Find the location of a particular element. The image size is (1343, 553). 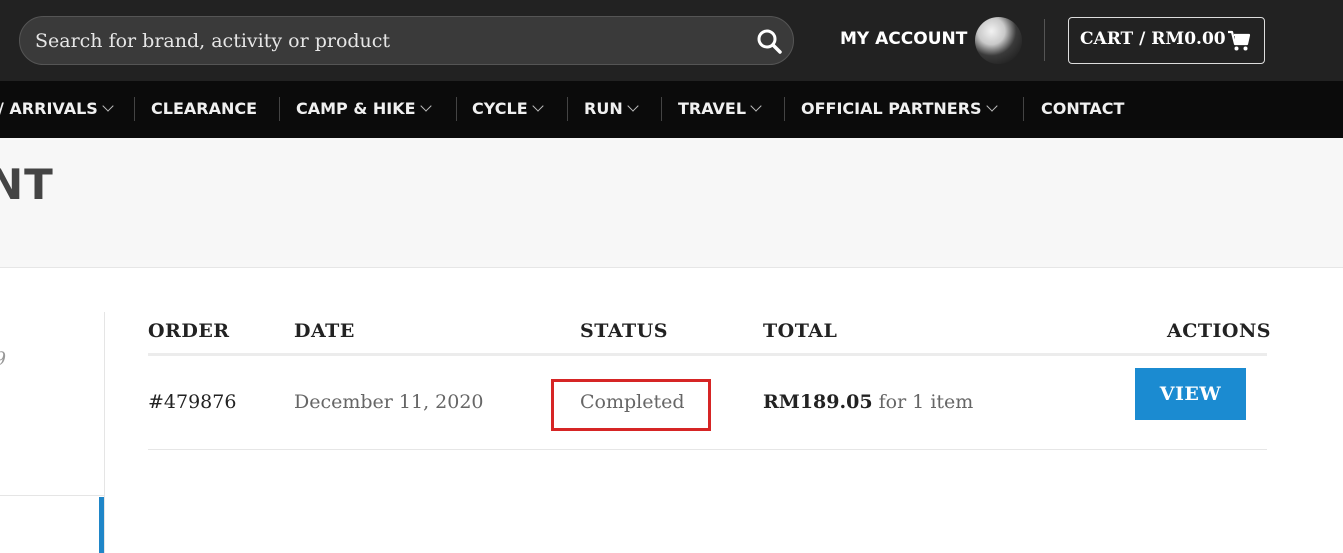

table-header-divider is located at coordinates (707, 354).